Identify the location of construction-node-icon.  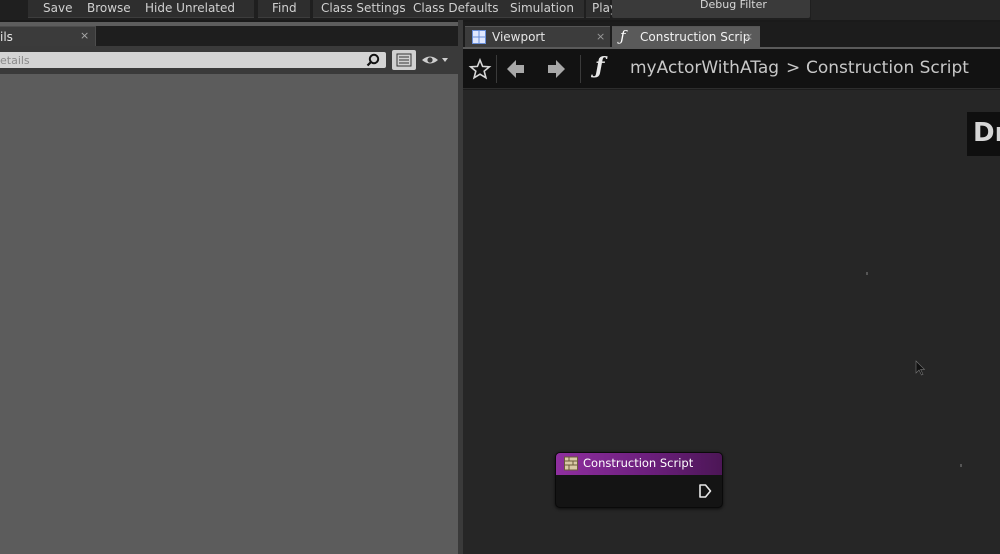
(571, 463).